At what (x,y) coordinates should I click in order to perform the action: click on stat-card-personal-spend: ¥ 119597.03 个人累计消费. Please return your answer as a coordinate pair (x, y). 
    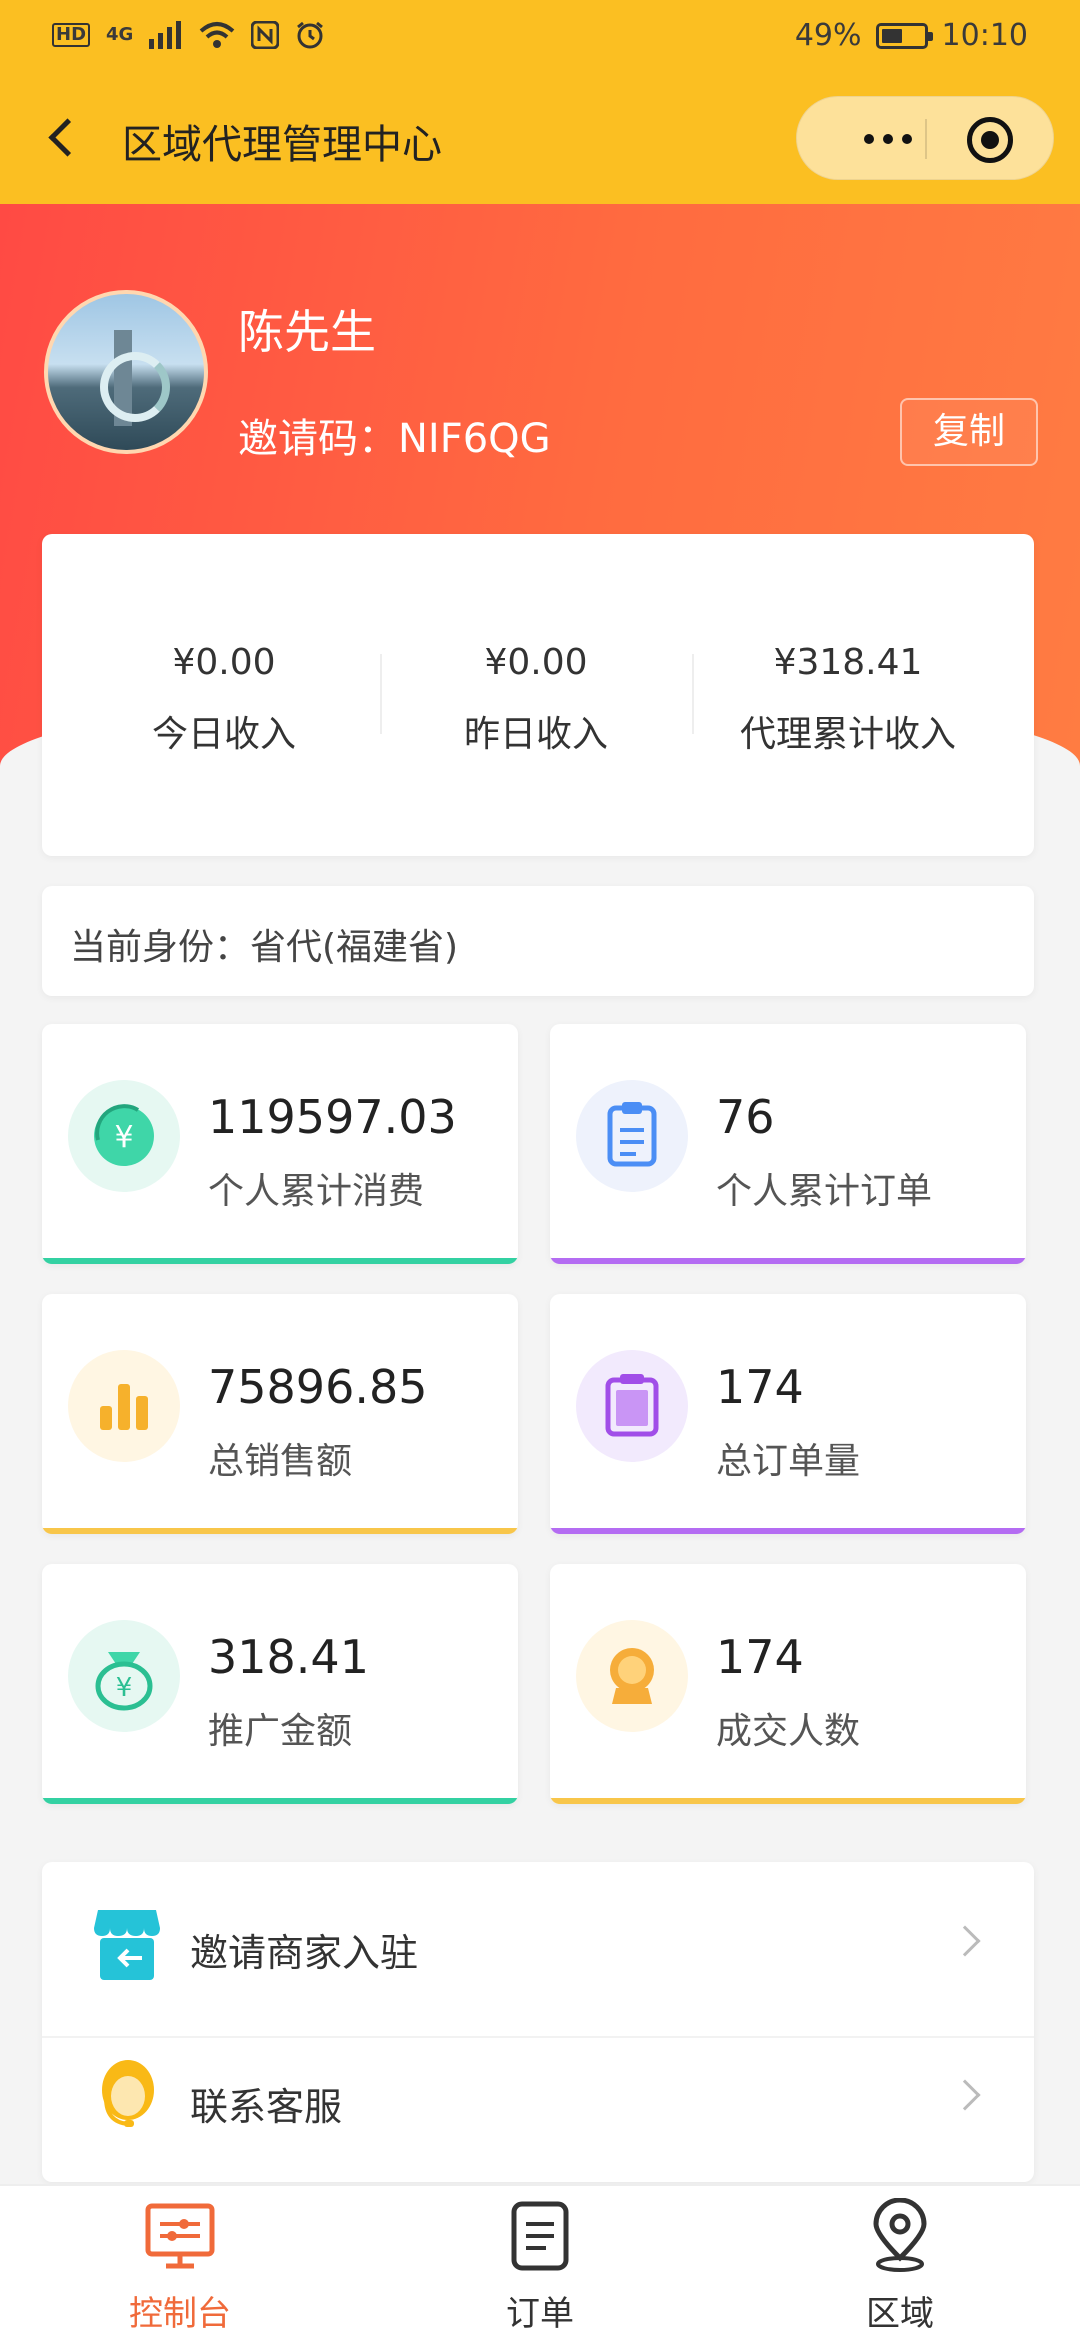
    Looking at the image, I should click on (280, 1144).